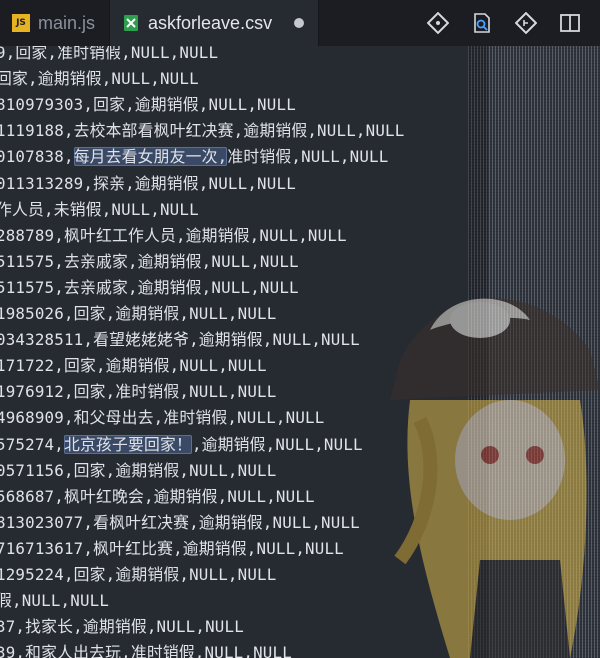  I want to click on tab-label: askforleave.csv, so click(210, 22).